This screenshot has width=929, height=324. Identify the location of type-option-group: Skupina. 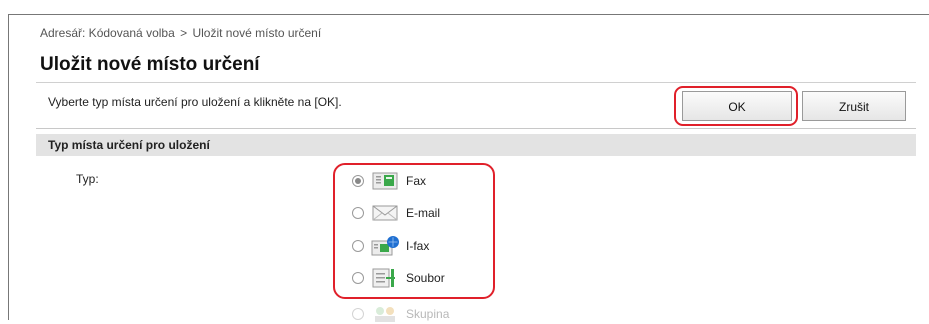
(400, 314).